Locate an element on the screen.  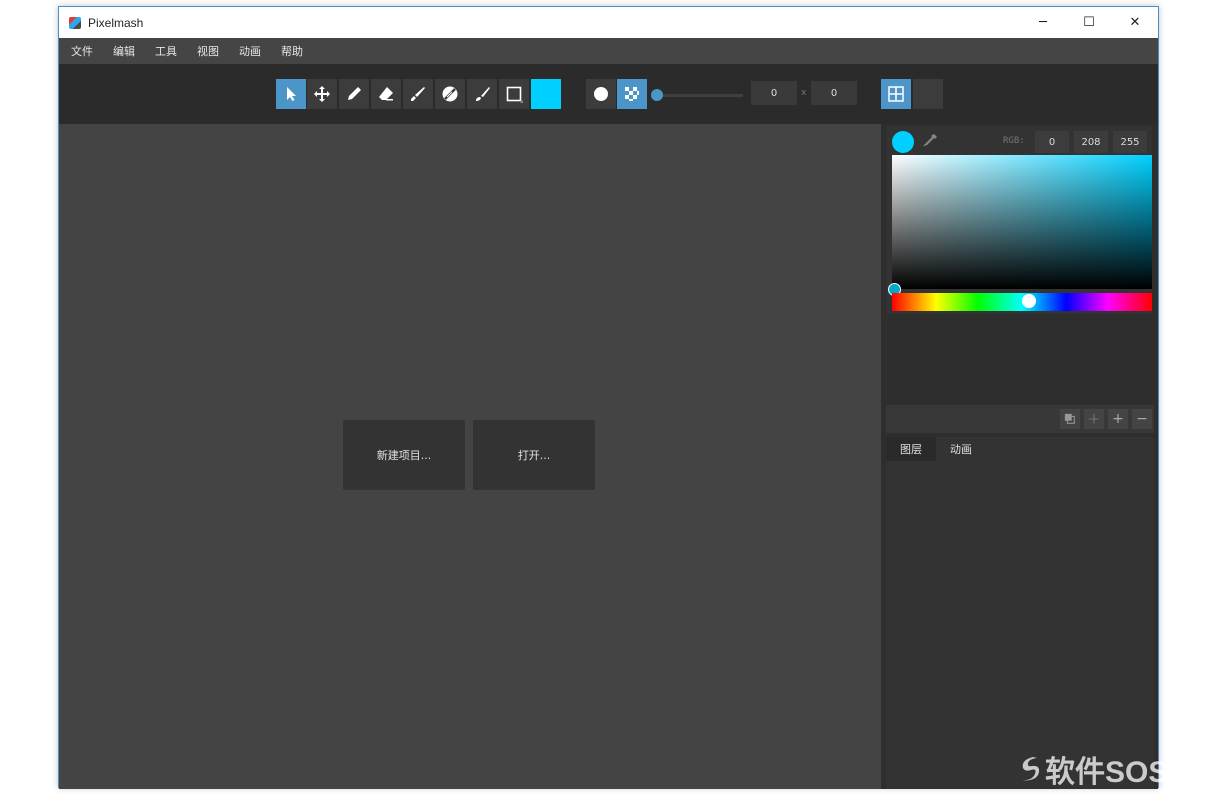
move-layer-button is located at coordinates (1094, 419).